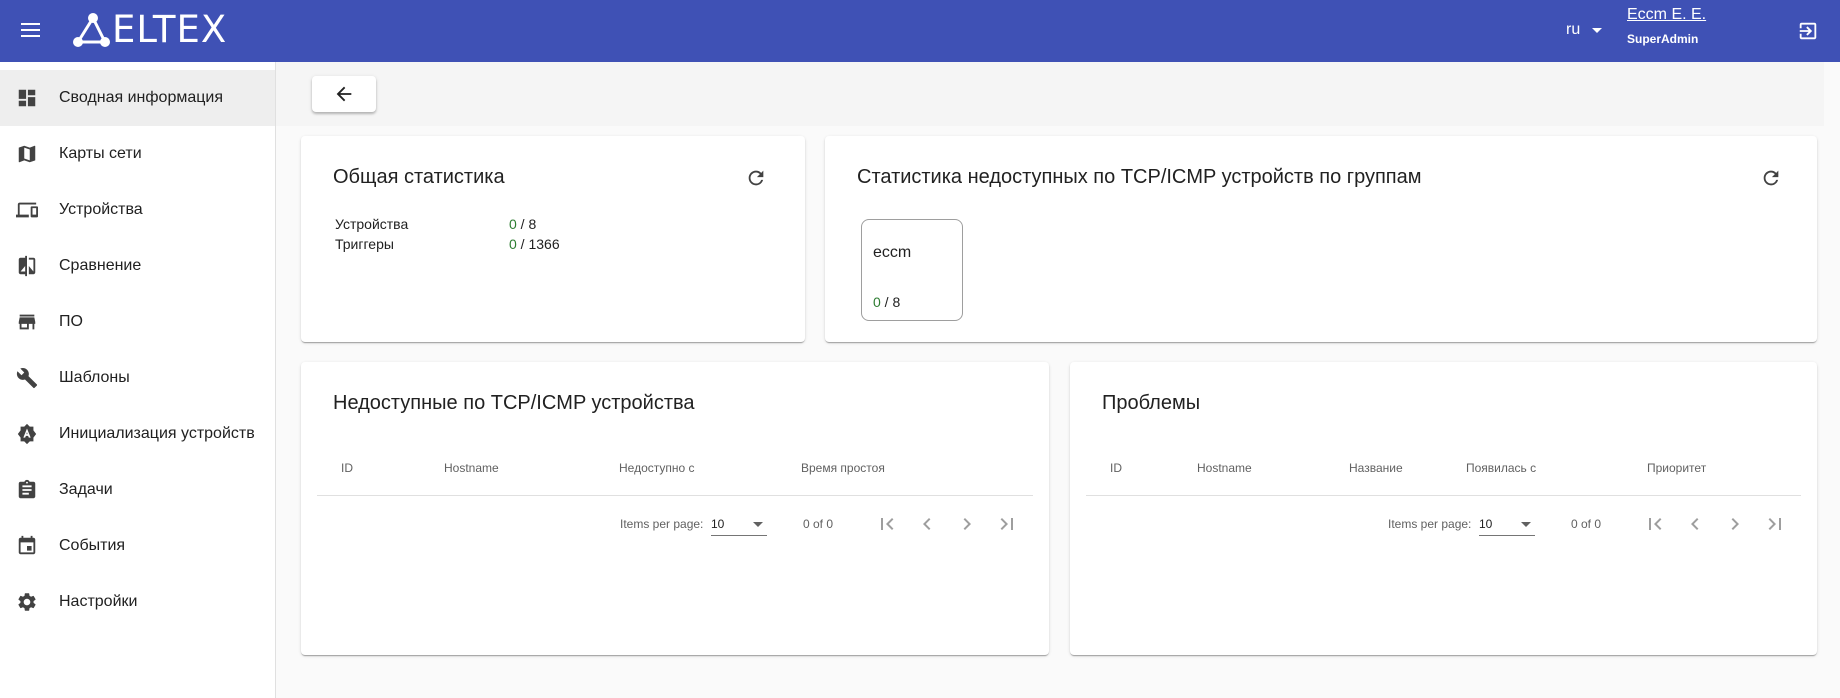 The image size is (1840, 698). I want to click on language-value: ru, so click(1573, 29).